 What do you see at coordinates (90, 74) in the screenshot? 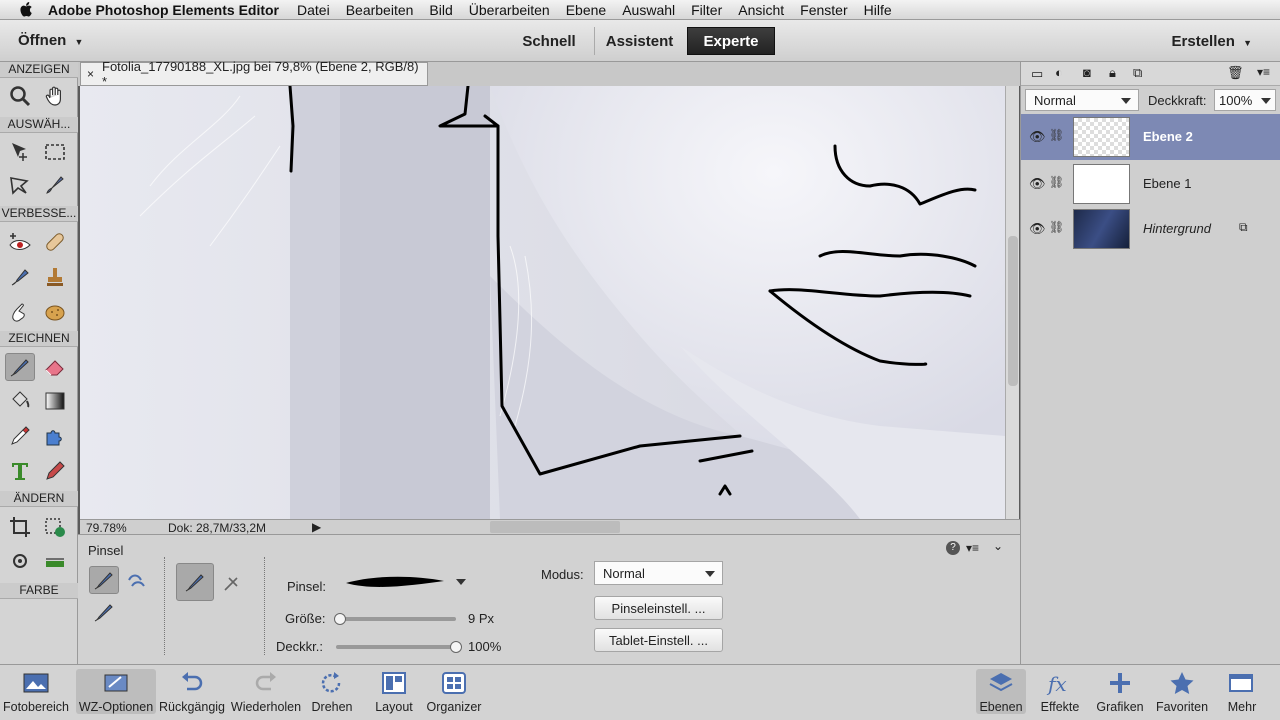
I see `close-icon: ×` at bounding box center [90, 74].